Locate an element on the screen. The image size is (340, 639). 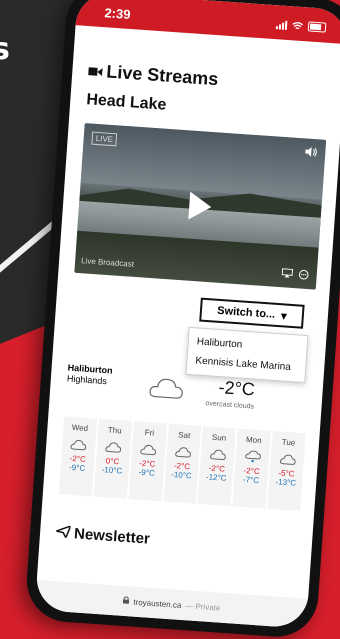
forecast-day-label: Sat is located at coordinates (184, 435).